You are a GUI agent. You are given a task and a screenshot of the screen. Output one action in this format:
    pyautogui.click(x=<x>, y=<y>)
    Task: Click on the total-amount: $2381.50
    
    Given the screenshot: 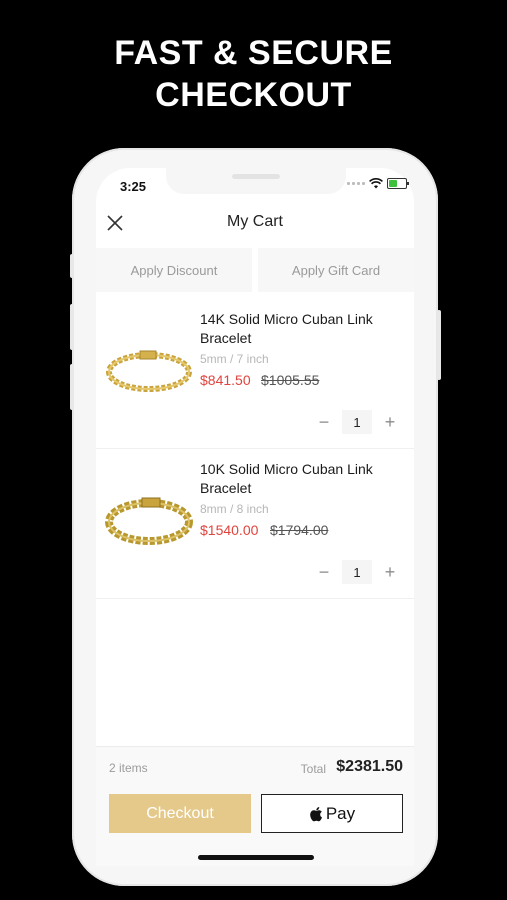 What is the action you would take?
    pyautogui.click(x=369, y=766)
    